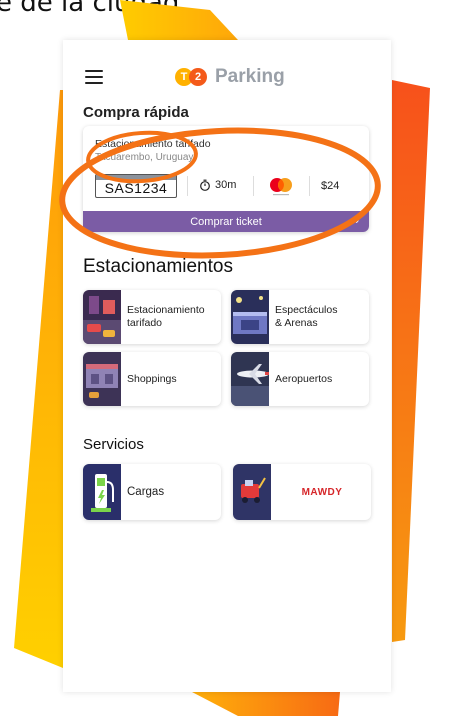 This screenshot has width=451, height=716. I want to click on stripe-right, so click(411, 361).